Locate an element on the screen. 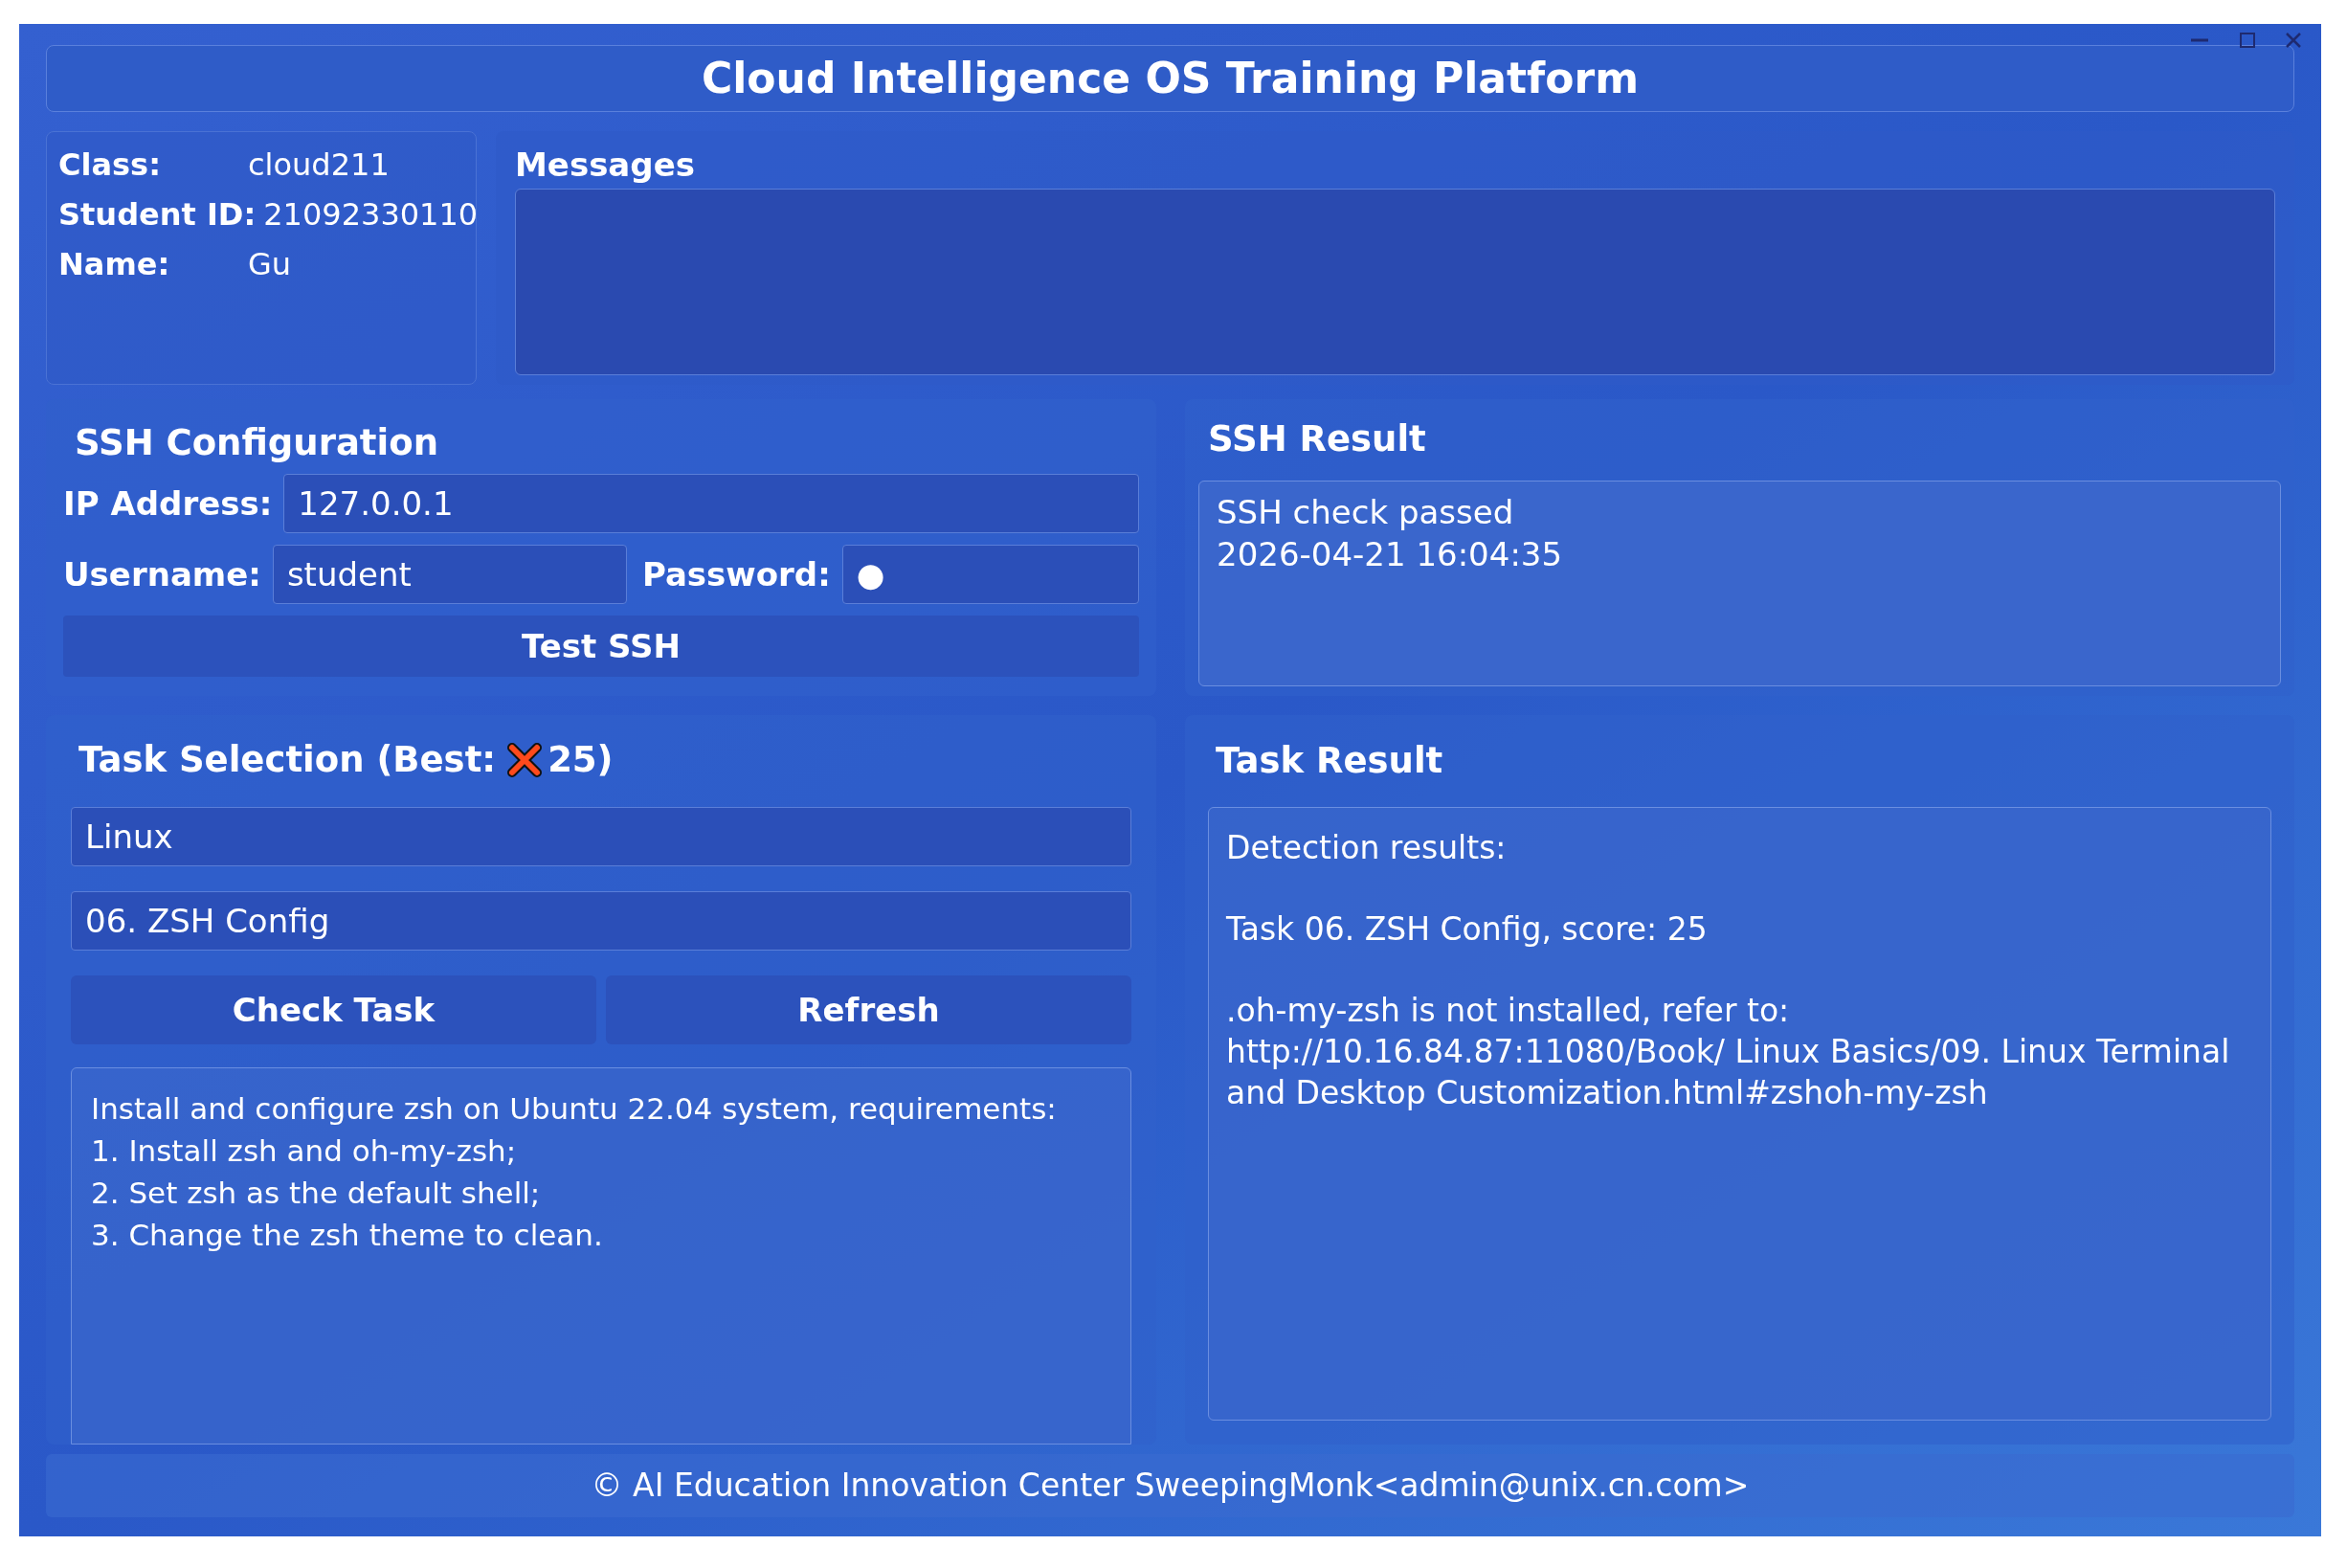 This screenshot has height=1568, width=2347. test-ssh-button: Test SSH is located at coordinates (601, 647).